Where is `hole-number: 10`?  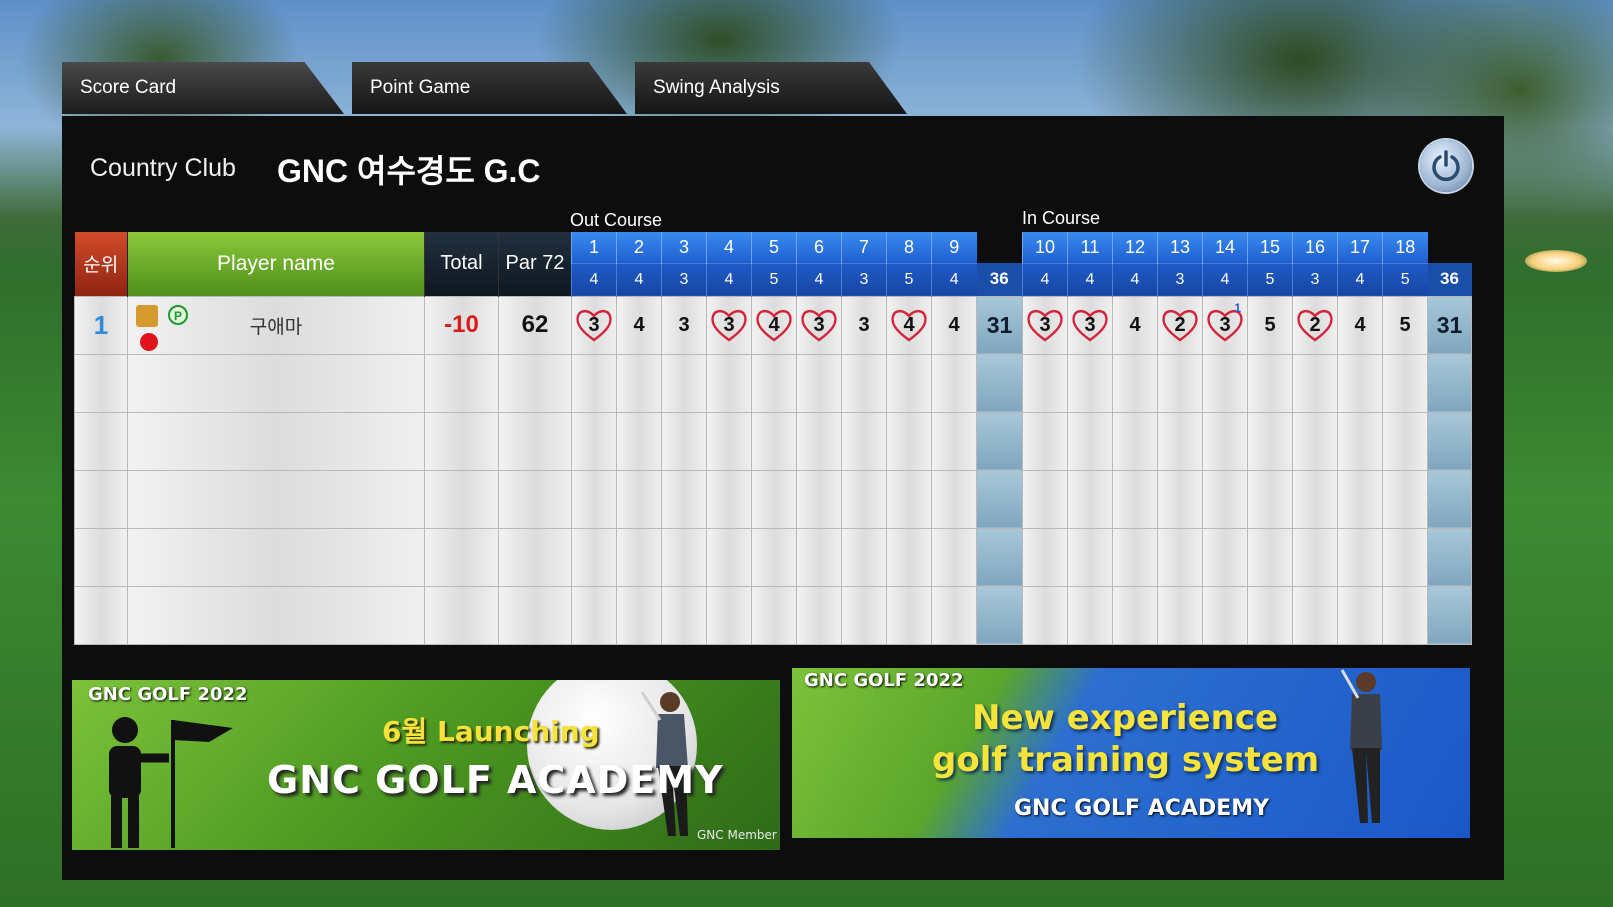
hole-number: 10 is located at coordinates (1045, 247).